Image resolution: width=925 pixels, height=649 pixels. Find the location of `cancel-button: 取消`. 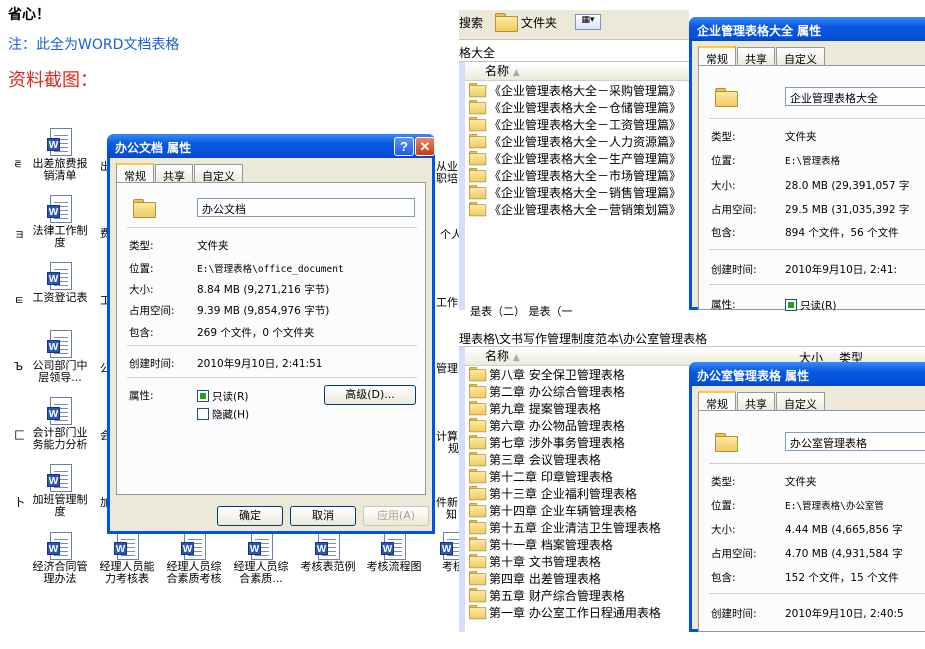

cancel-button: 取消 is located at coordinates (323, 516).